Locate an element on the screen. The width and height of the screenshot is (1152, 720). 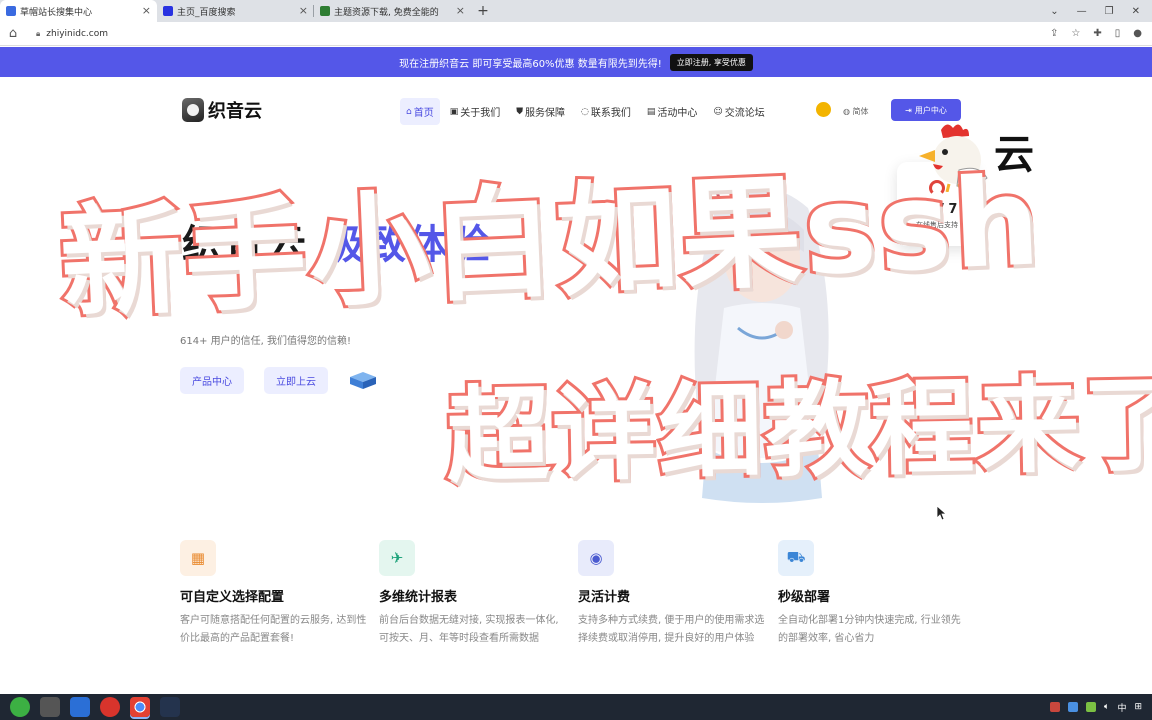
gift-icon: ▤ is located at coordinates (651, 111).